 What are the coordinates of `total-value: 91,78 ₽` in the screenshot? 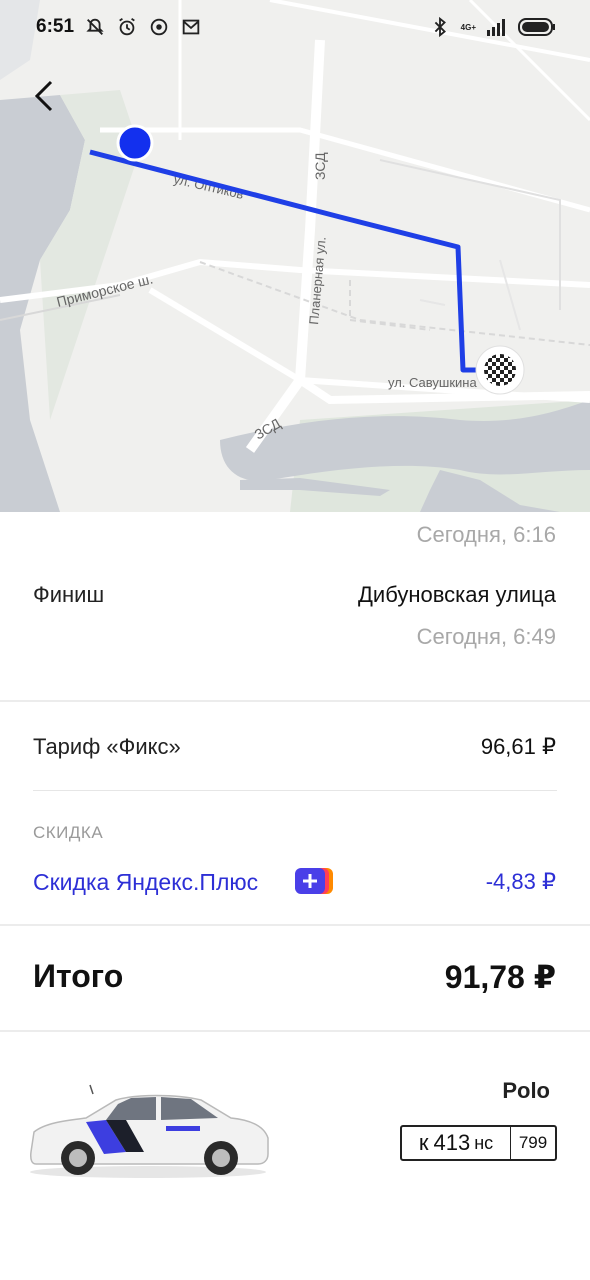 It's located at (500, 977).